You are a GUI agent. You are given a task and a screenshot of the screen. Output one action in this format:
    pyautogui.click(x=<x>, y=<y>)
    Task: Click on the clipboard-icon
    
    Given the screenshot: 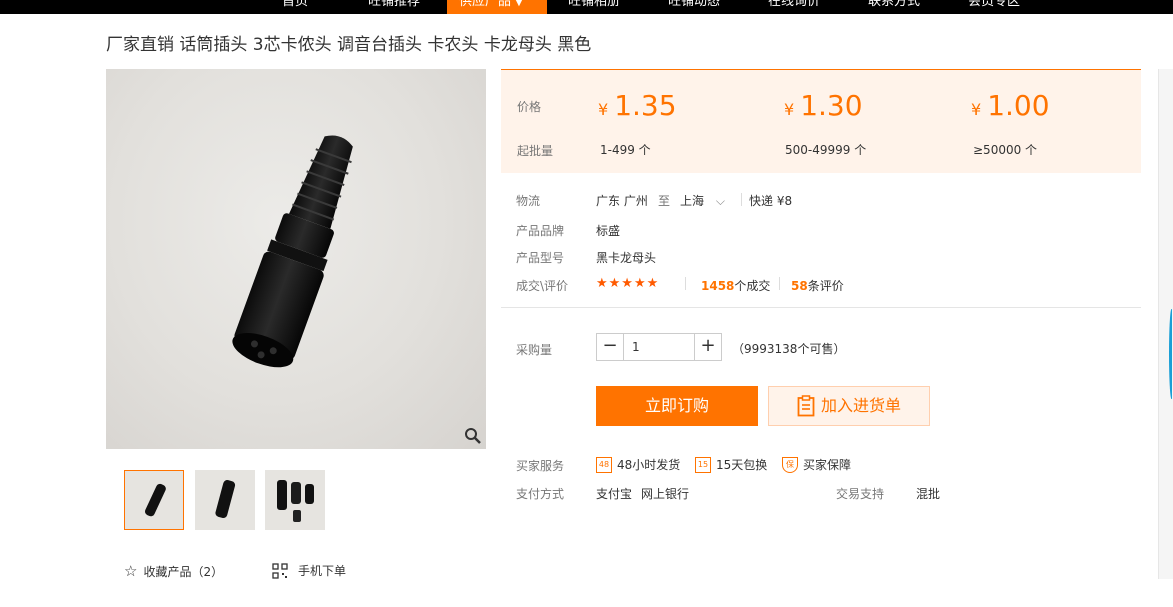 What is the action you would take?
    pyautogui.click(x=806, y=406)
    